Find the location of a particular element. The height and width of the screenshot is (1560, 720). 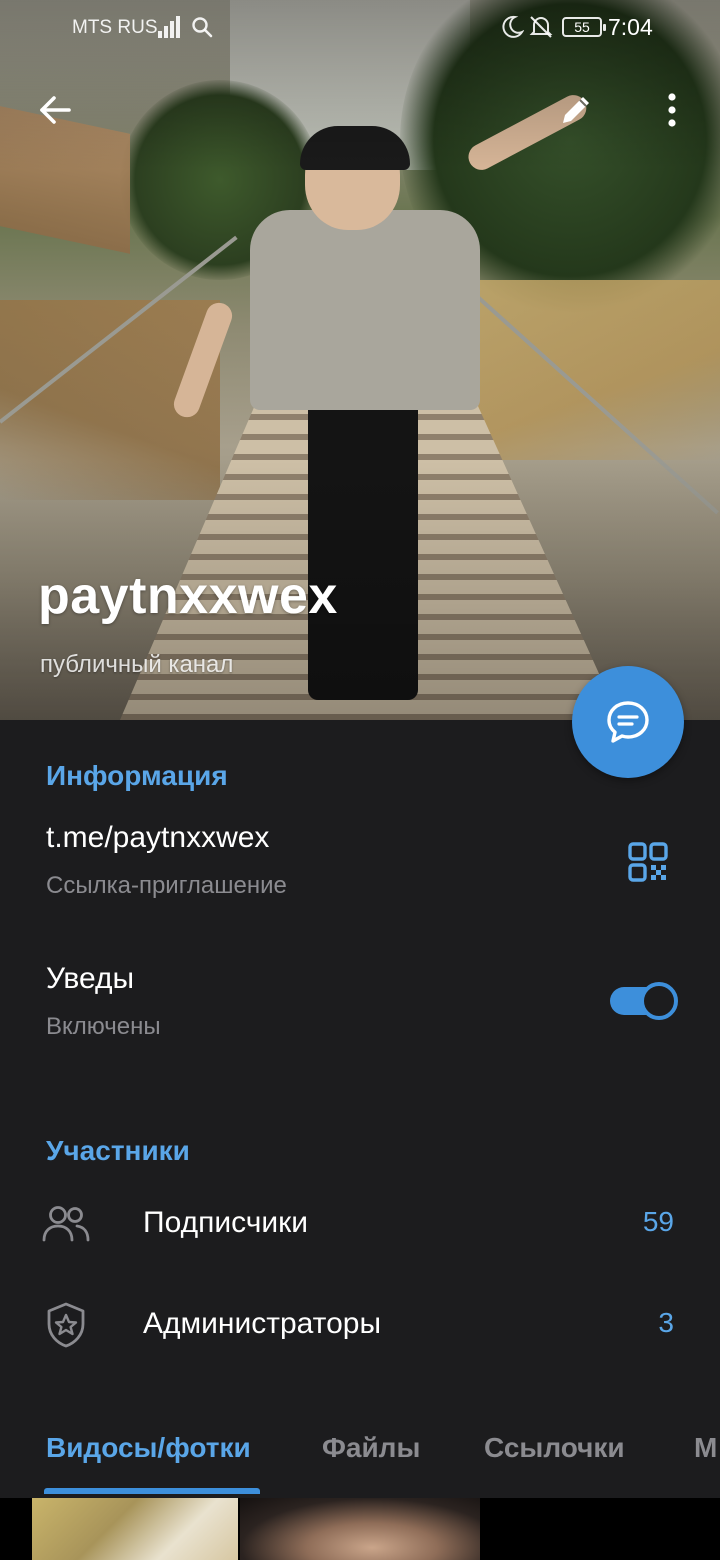

pencil-icon is located at coordinates (576, 110).